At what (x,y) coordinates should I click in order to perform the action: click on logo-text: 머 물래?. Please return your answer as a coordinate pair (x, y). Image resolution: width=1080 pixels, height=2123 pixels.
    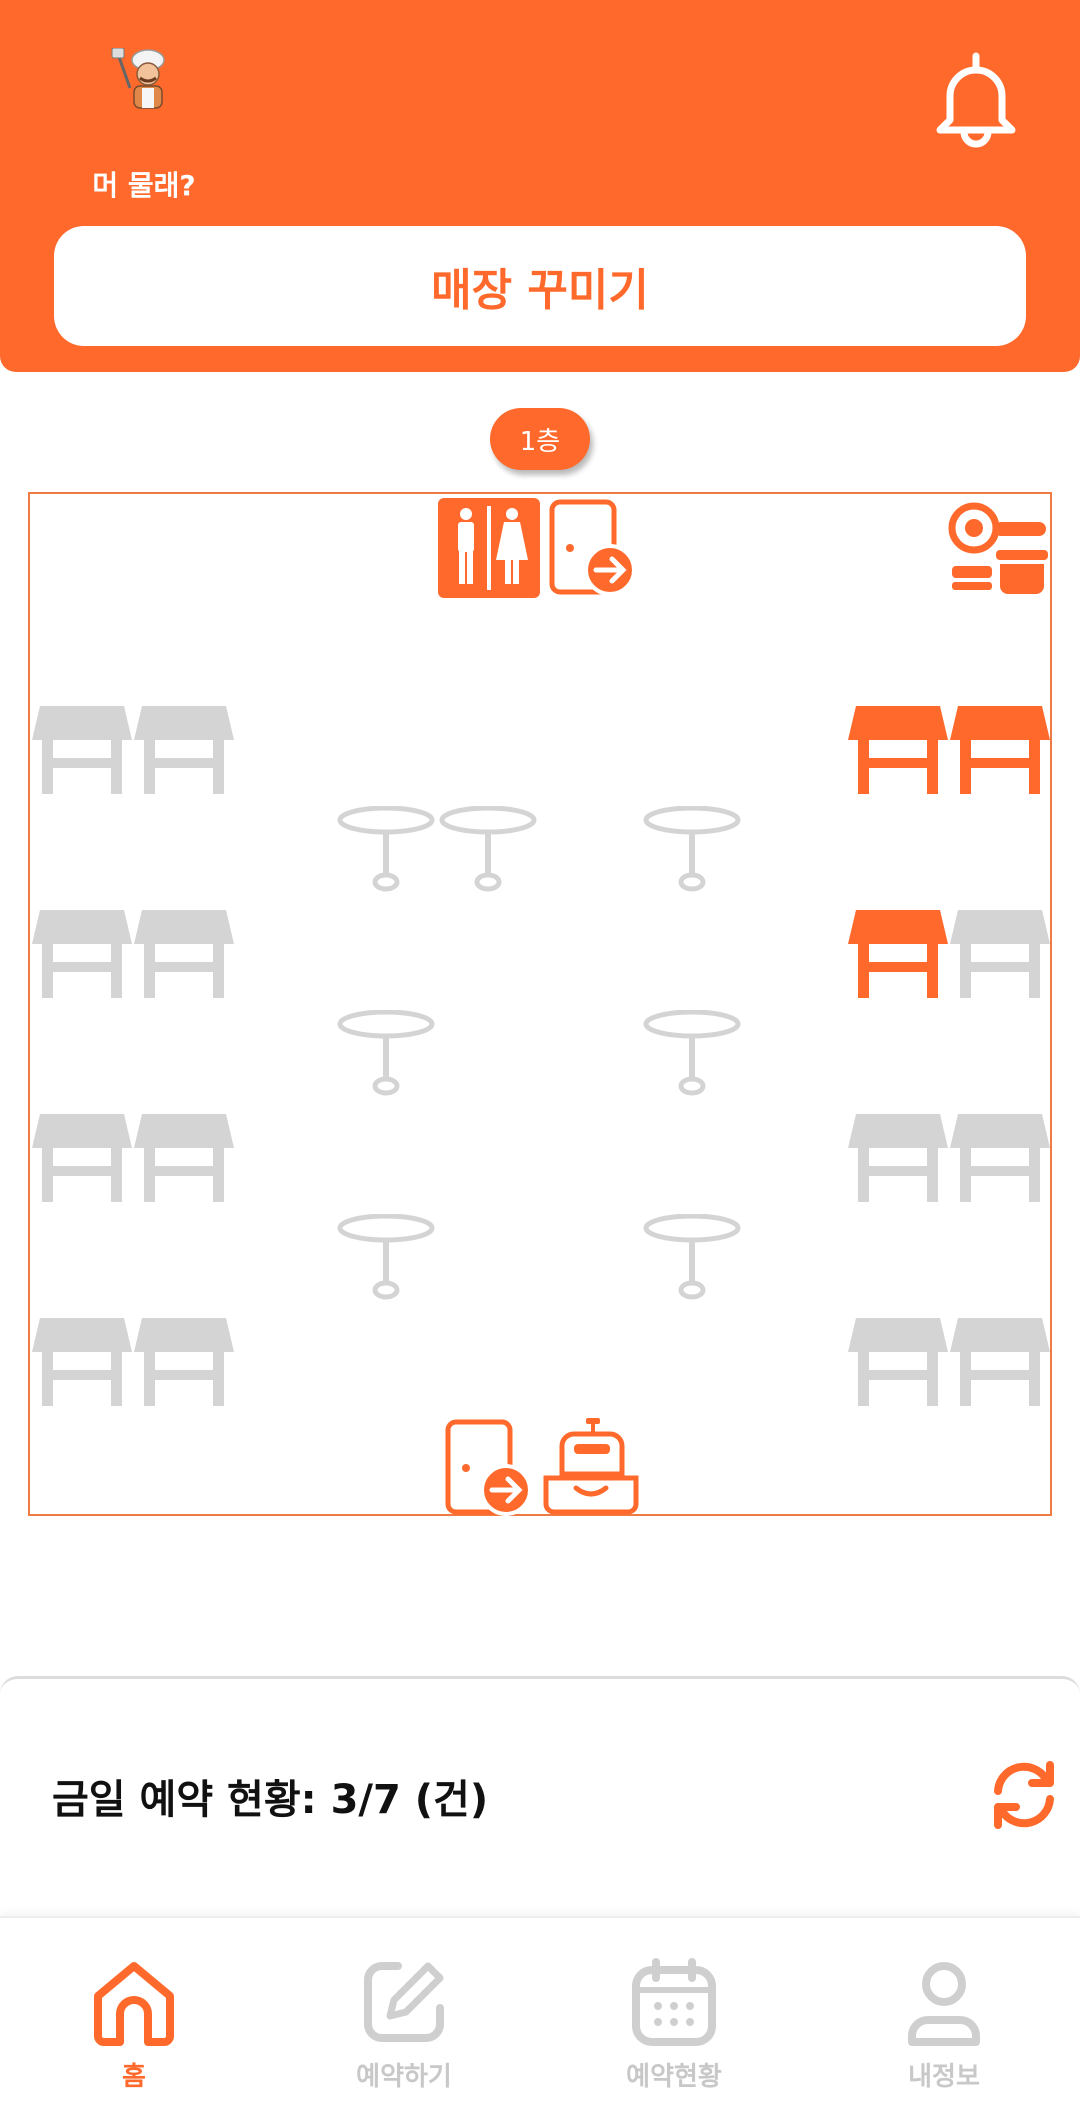
    Looking at the image, I should click on (144, 185).